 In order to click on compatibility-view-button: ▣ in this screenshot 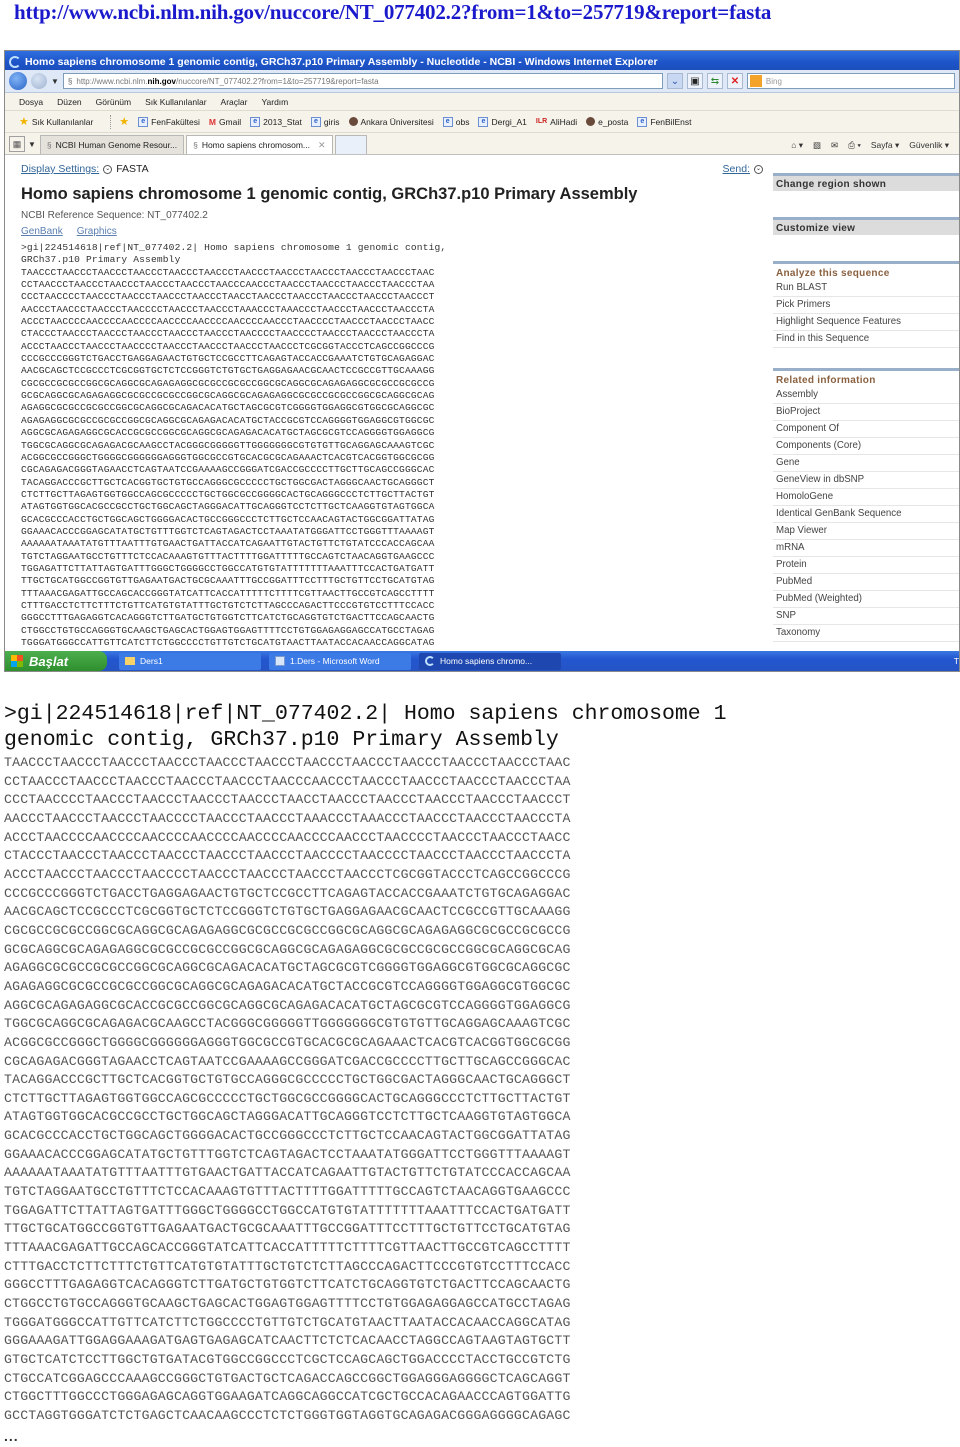, I will do `click(694, 81)`.